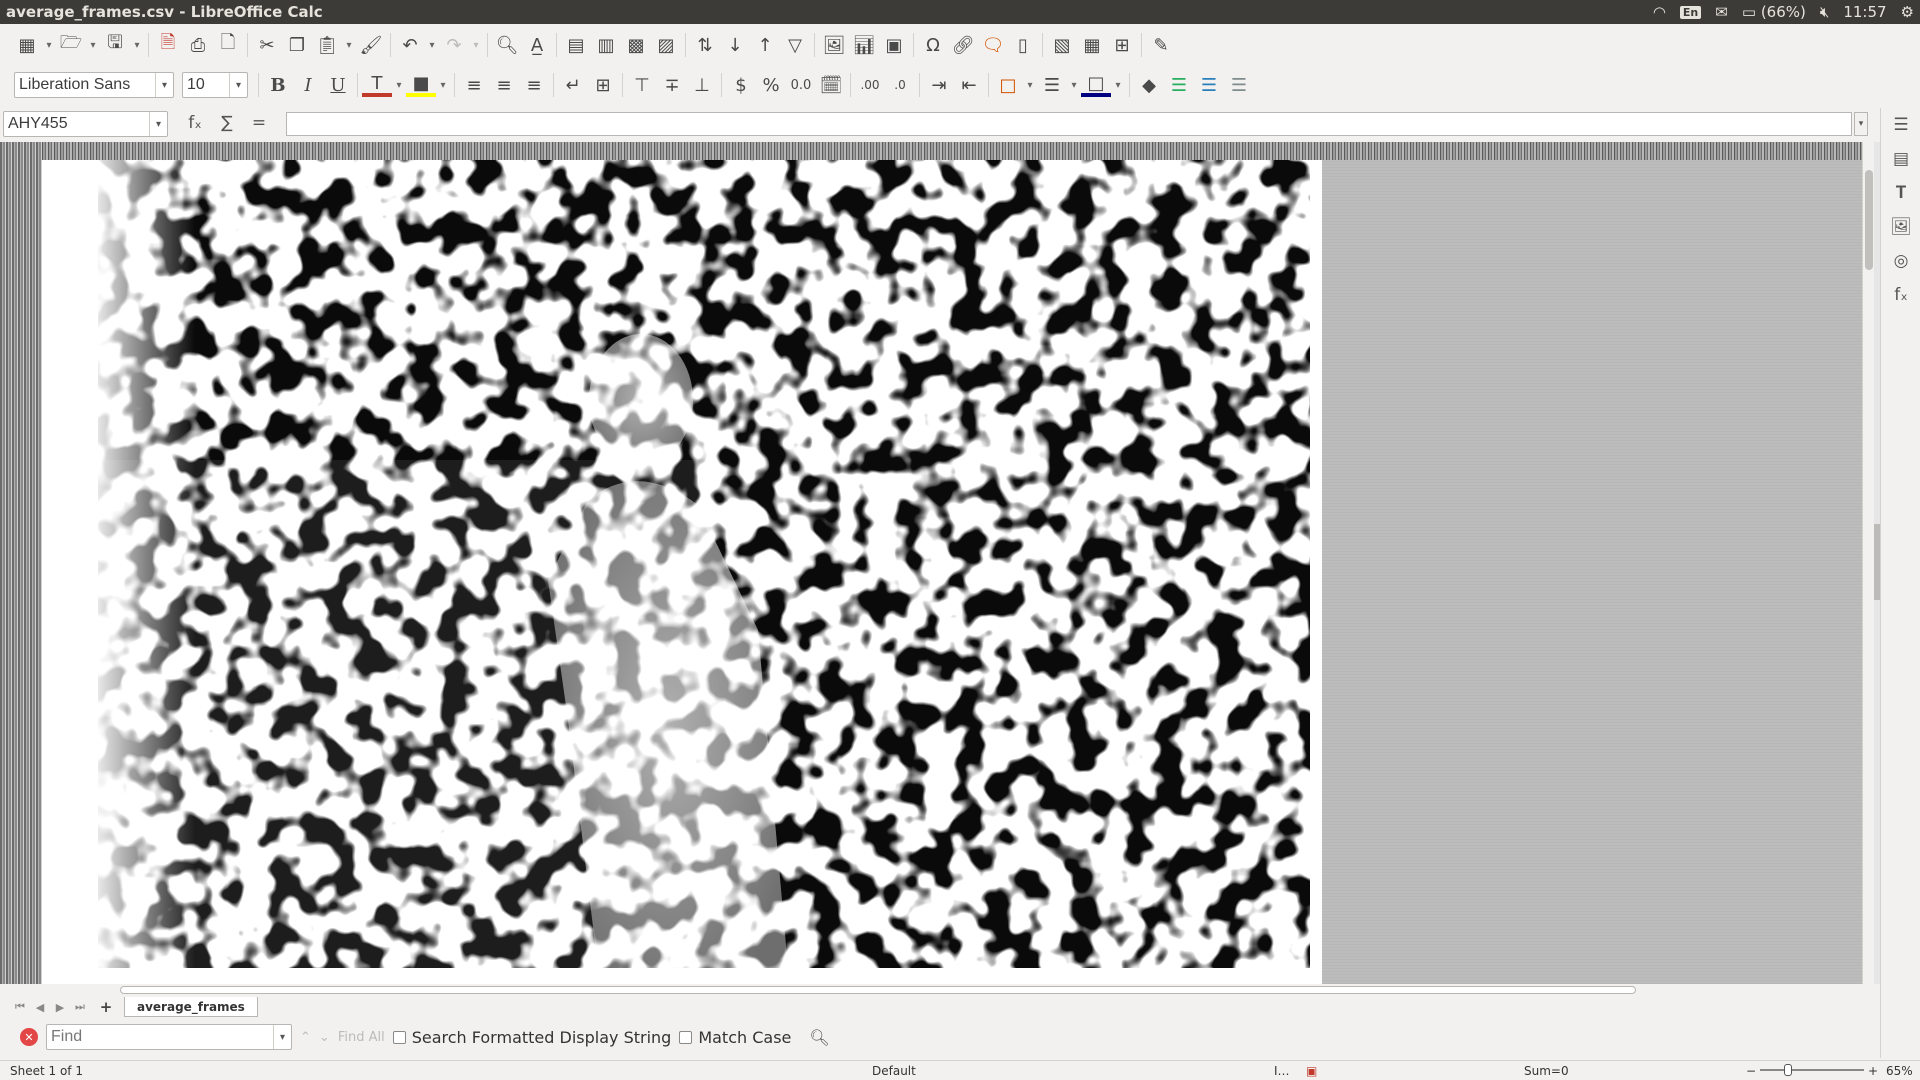  I want to click on find-input: Find ▾, so click(169, 1037).